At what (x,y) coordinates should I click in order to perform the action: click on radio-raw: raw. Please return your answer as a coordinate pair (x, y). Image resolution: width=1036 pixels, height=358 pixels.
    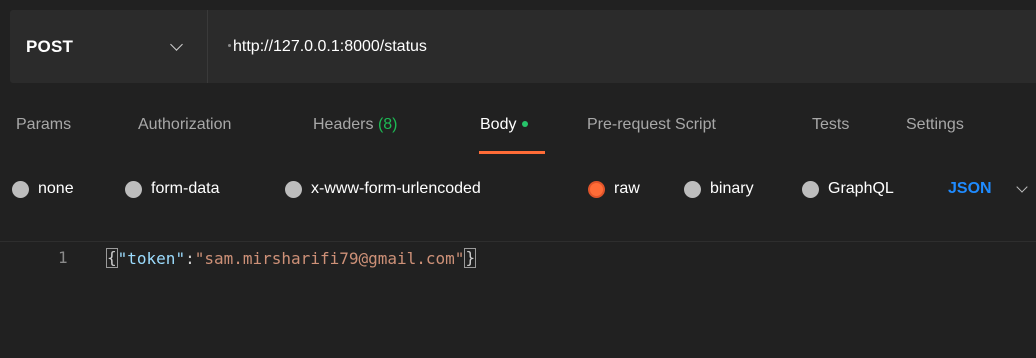
    Looking at the image, I should click on (614, 189).